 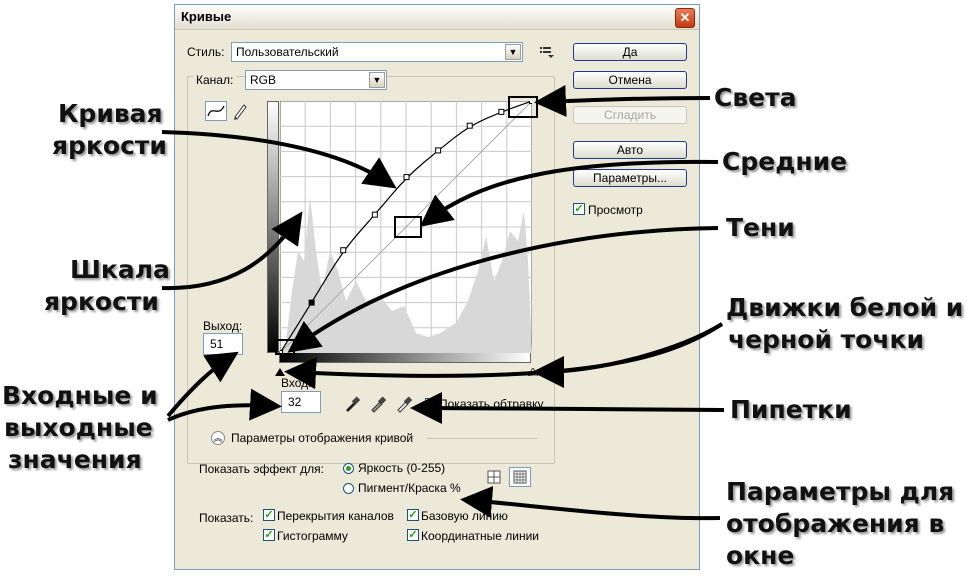 I want to click on arrow-midtones, so click(x=569, y=193).